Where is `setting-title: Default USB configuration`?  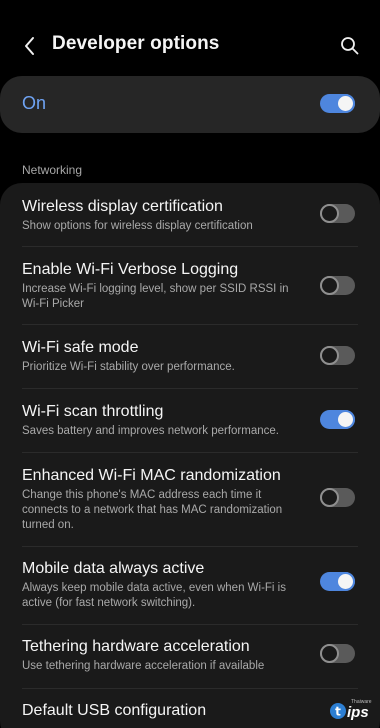 setting-title: Default USB configuration is located at coordinates (114, 710).